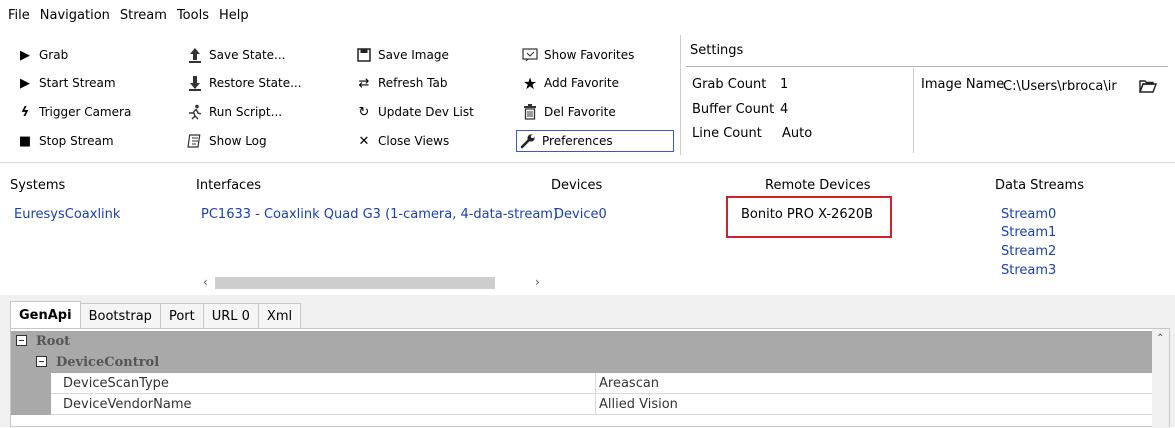 This screenshot has height=428, width=1175. I want to click on update-icon: ↻, so click(364, 112).